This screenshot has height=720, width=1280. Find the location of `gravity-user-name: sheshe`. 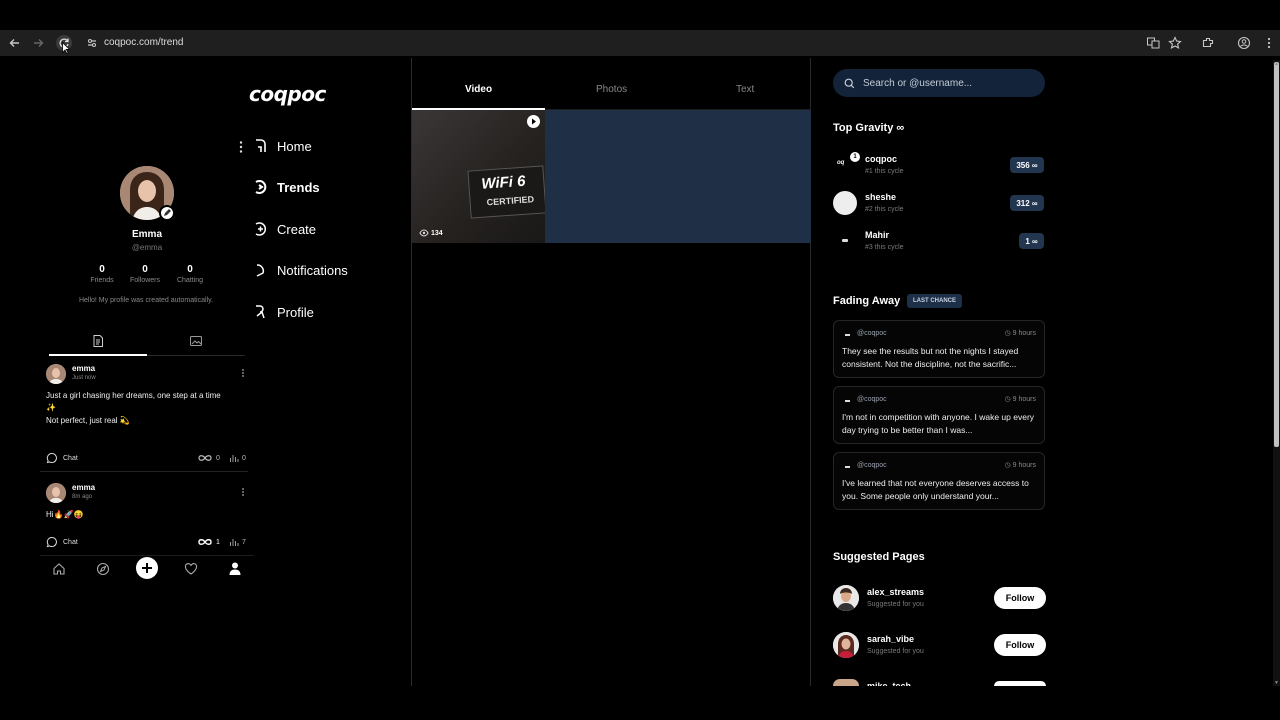

gravity-user-name: sheshe is located at coordinates (880, 197).